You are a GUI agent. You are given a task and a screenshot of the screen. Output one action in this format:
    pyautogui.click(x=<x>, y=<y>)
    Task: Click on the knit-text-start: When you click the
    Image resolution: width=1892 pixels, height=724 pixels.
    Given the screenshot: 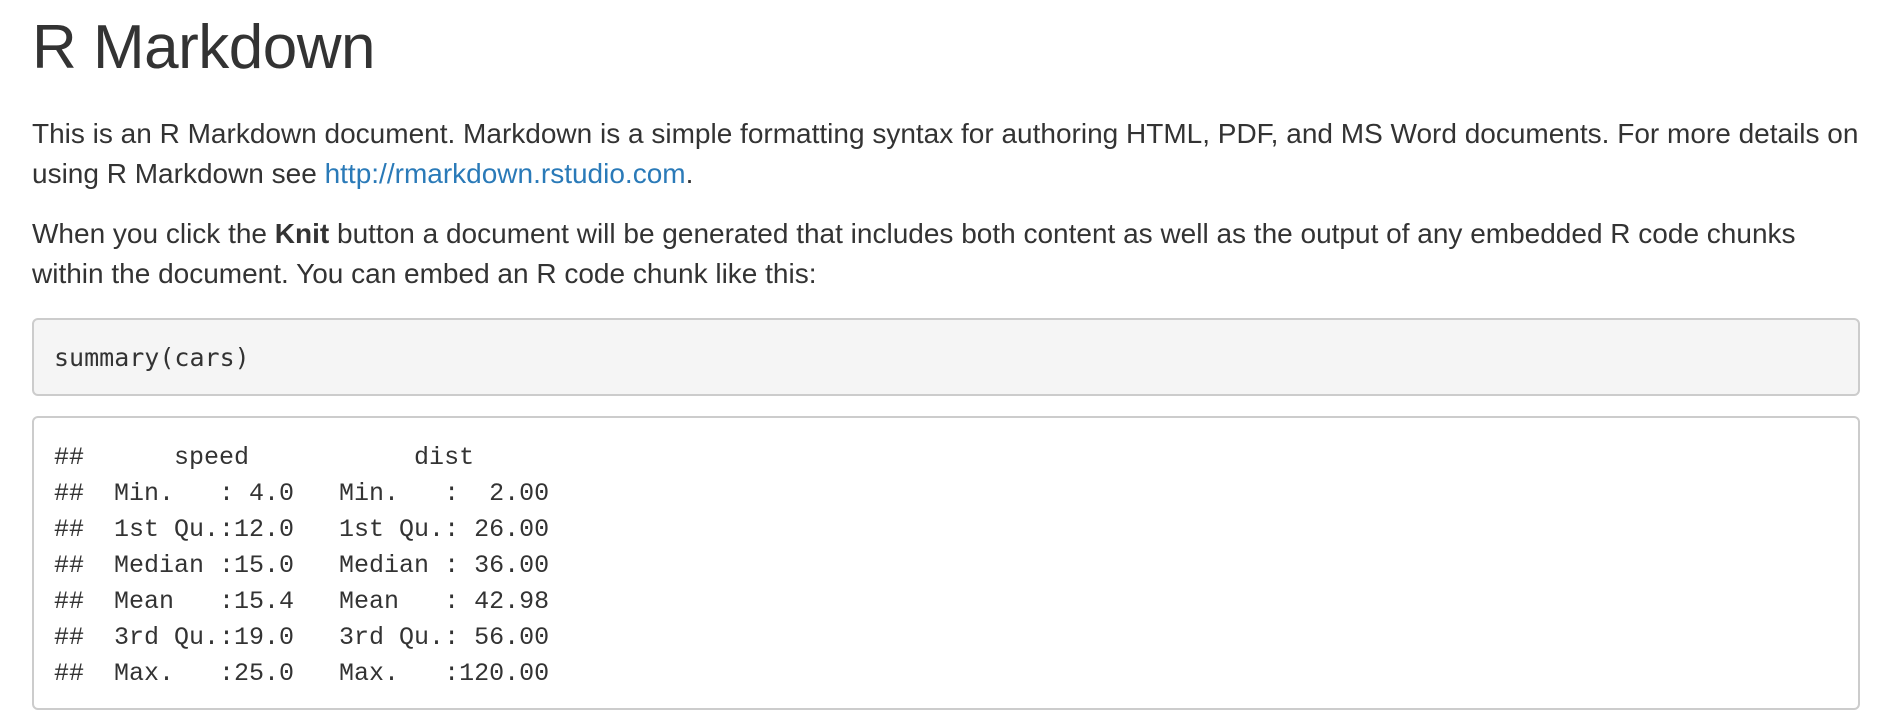 What is the action you would take?
    pyautogui.click(x=153, y=233)
    